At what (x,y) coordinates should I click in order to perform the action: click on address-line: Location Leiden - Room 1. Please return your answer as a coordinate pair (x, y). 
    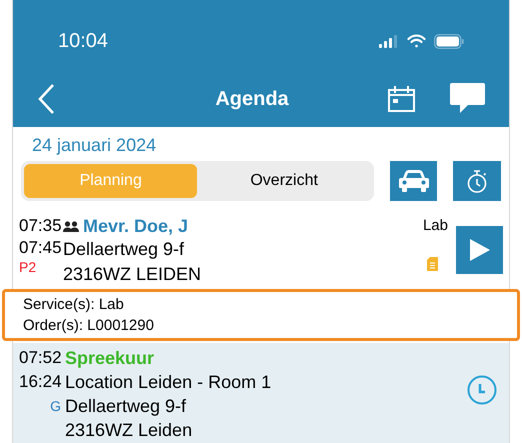
    Looking at the image, I should click on (168, 382).